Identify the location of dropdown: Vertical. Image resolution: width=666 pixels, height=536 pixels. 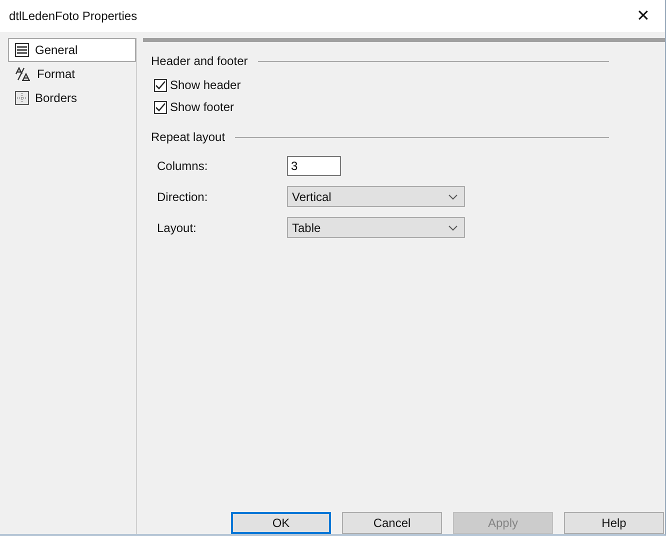
(376, 196).